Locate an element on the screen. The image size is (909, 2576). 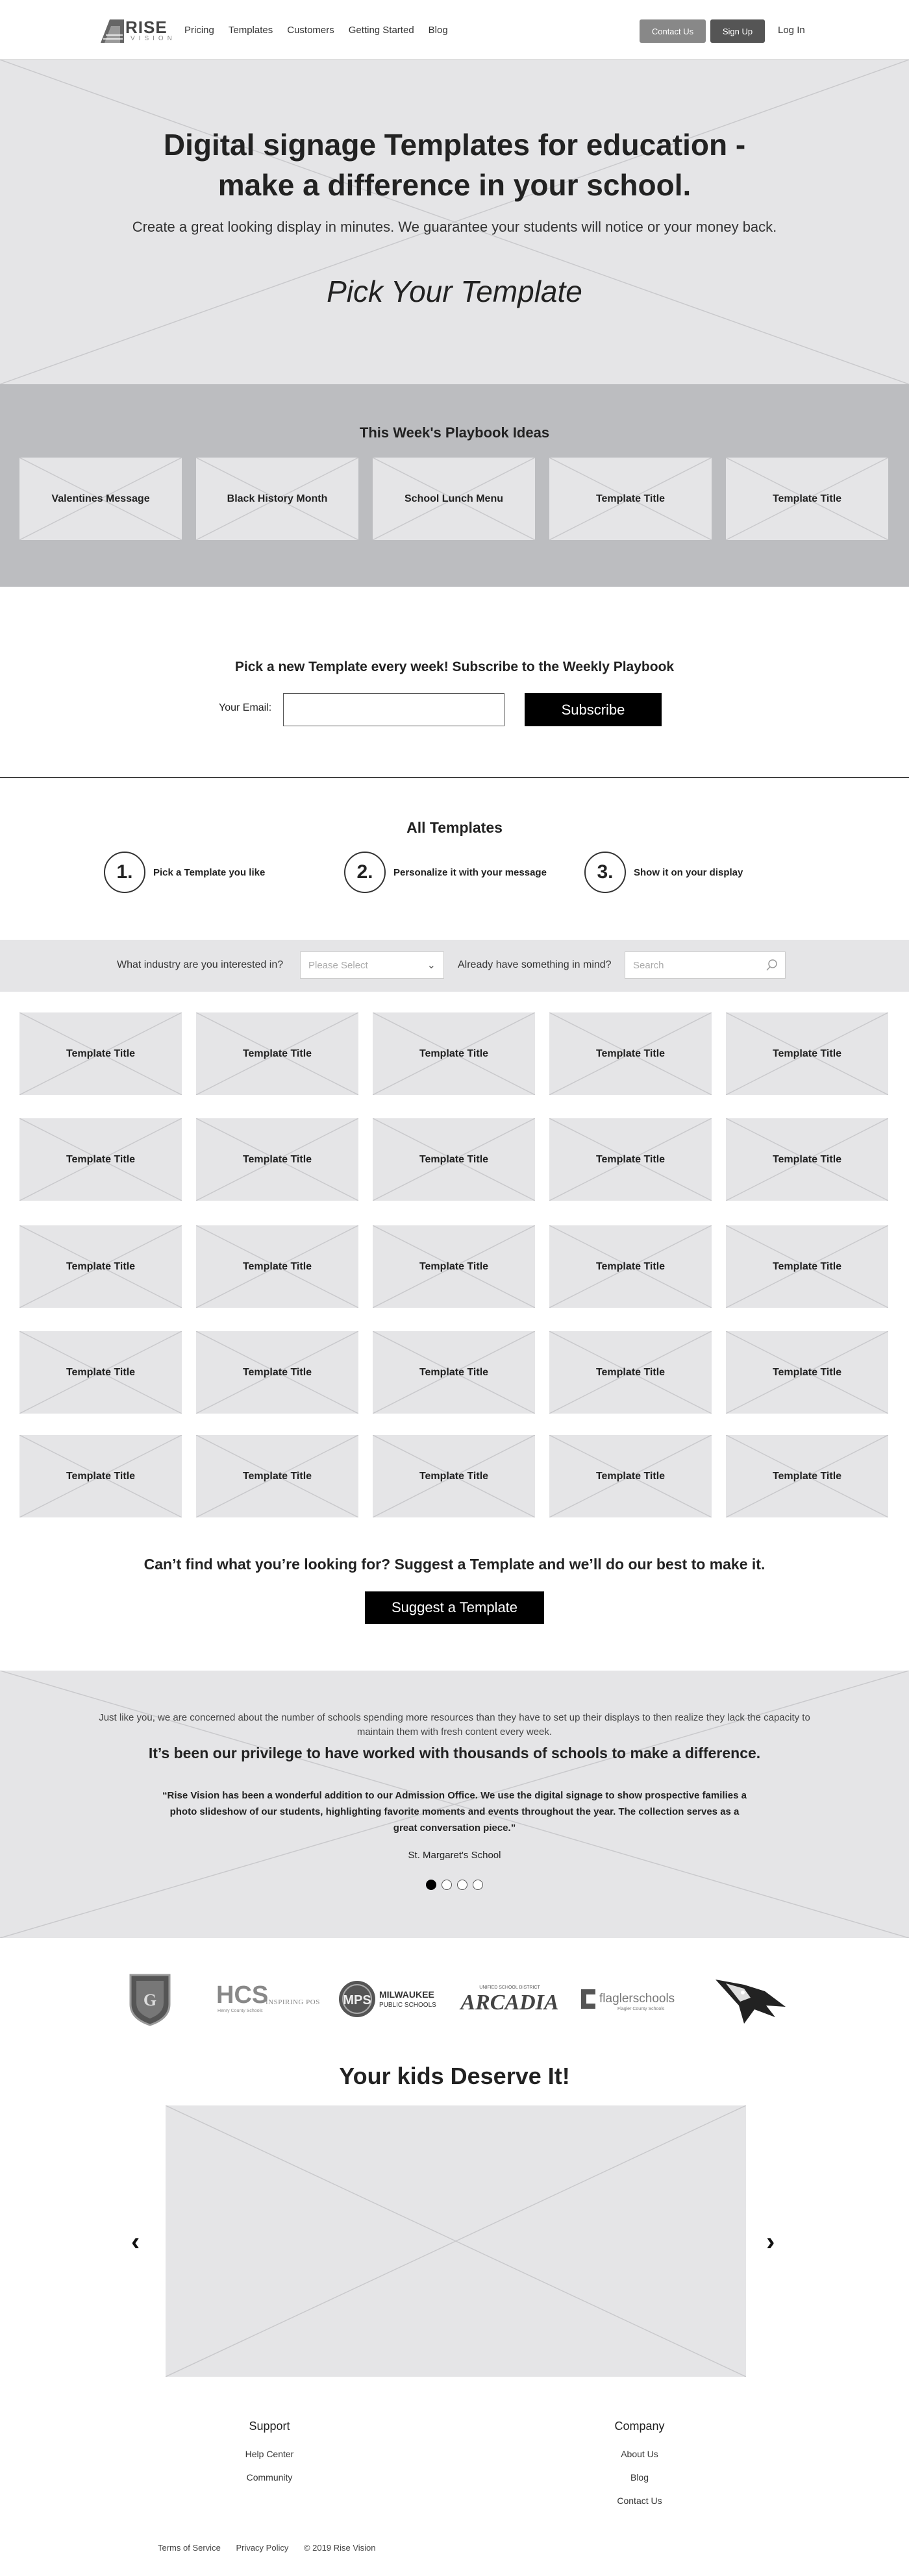
flagler-logo: flaglerschools Flagler County Schools is located at coordinates (632, 1999).